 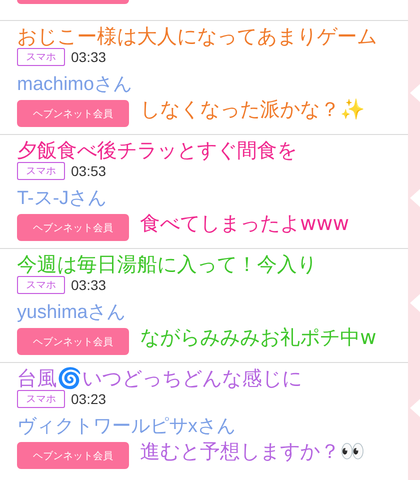 I want to click on post-time: 03:23, so click(x=88, y=399).